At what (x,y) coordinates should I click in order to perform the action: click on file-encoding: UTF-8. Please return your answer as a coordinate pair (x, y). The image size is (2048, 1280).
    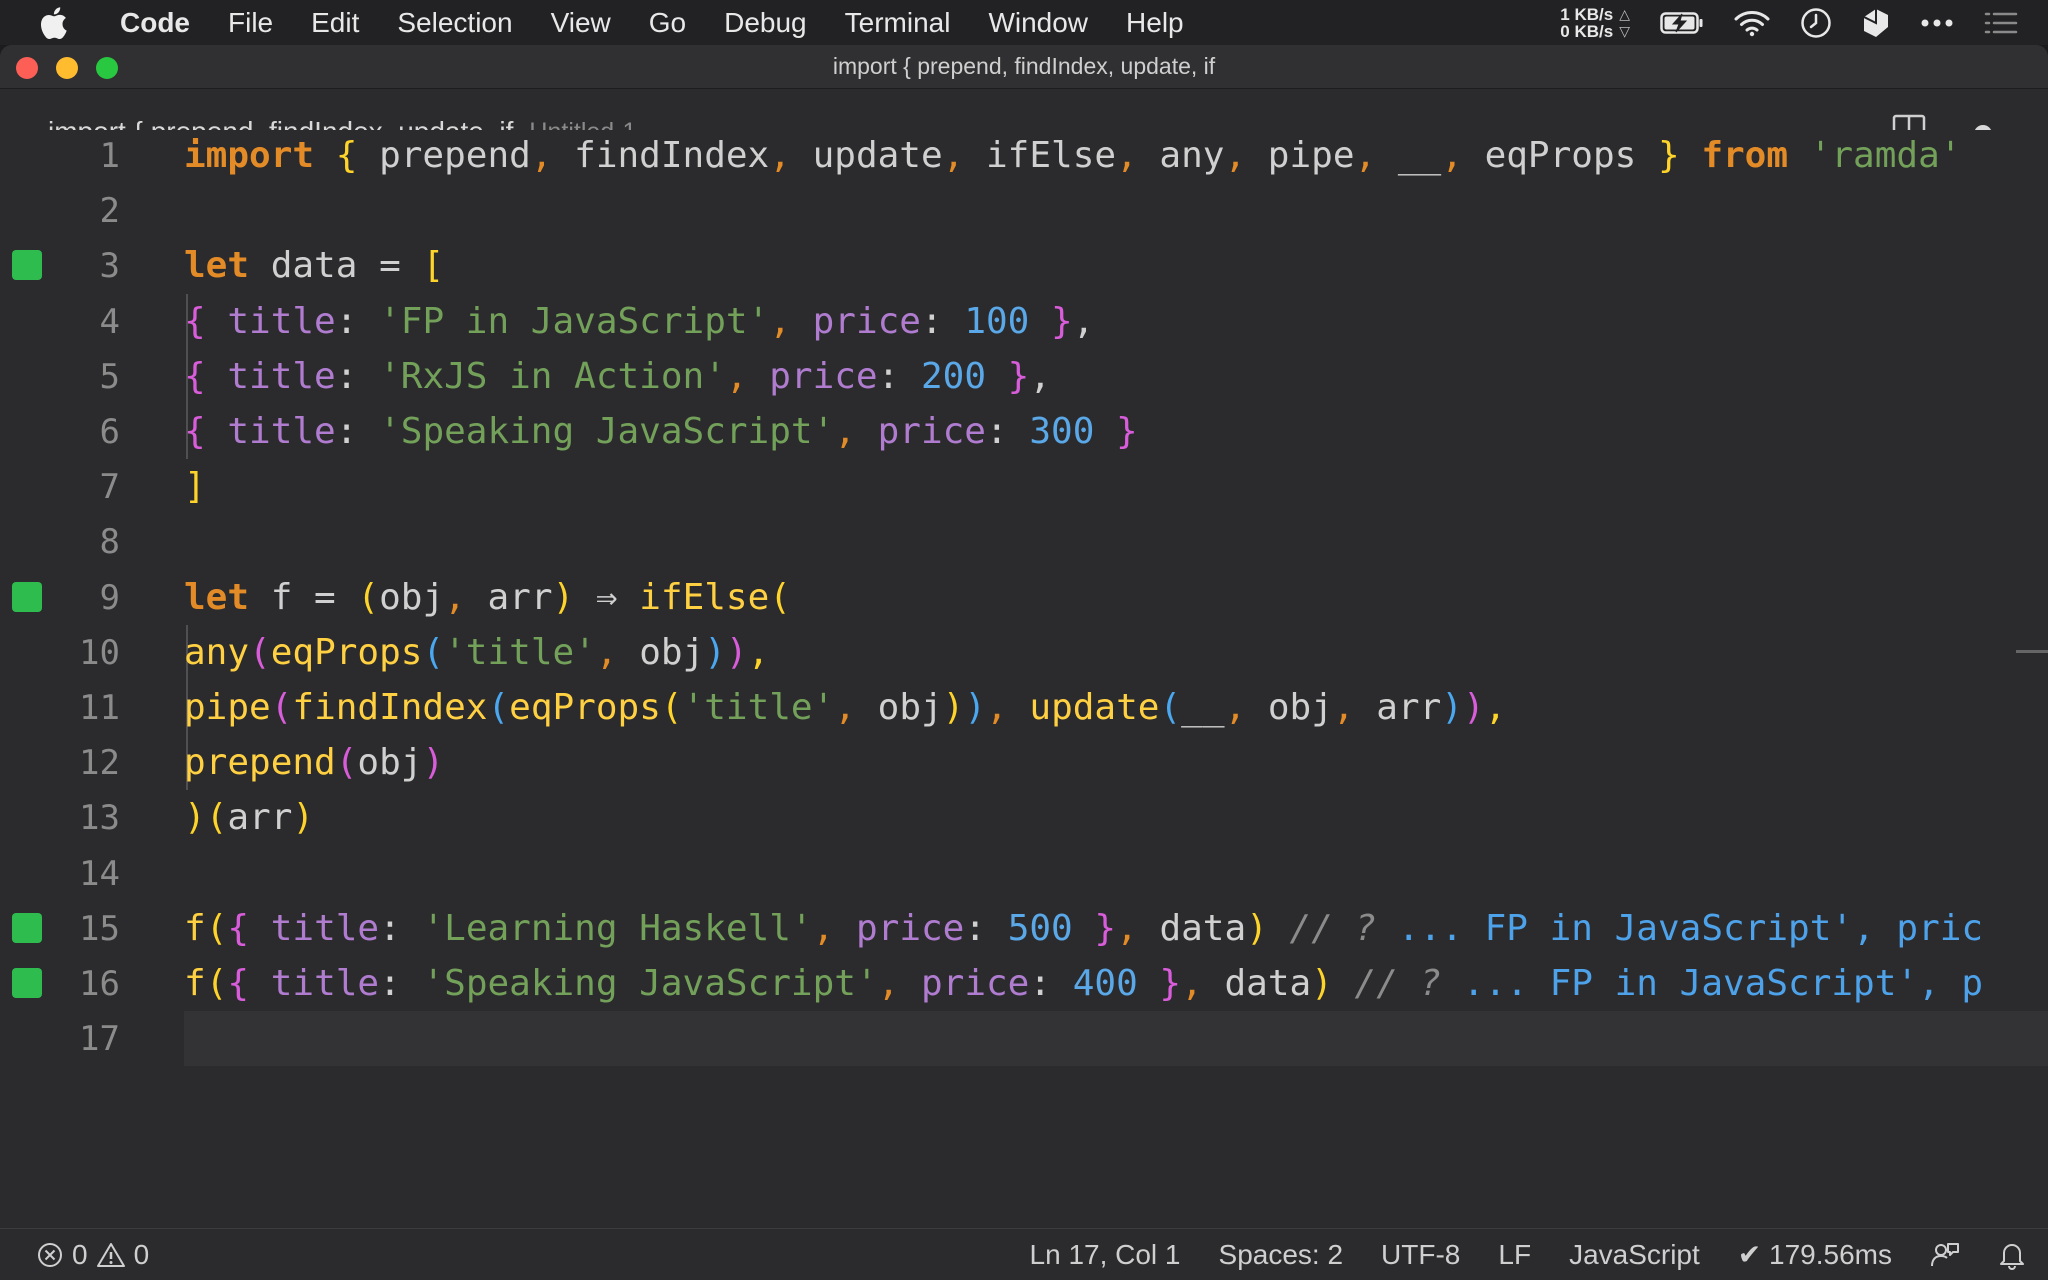
    Looking at the image, I should click on (1420, 1255).